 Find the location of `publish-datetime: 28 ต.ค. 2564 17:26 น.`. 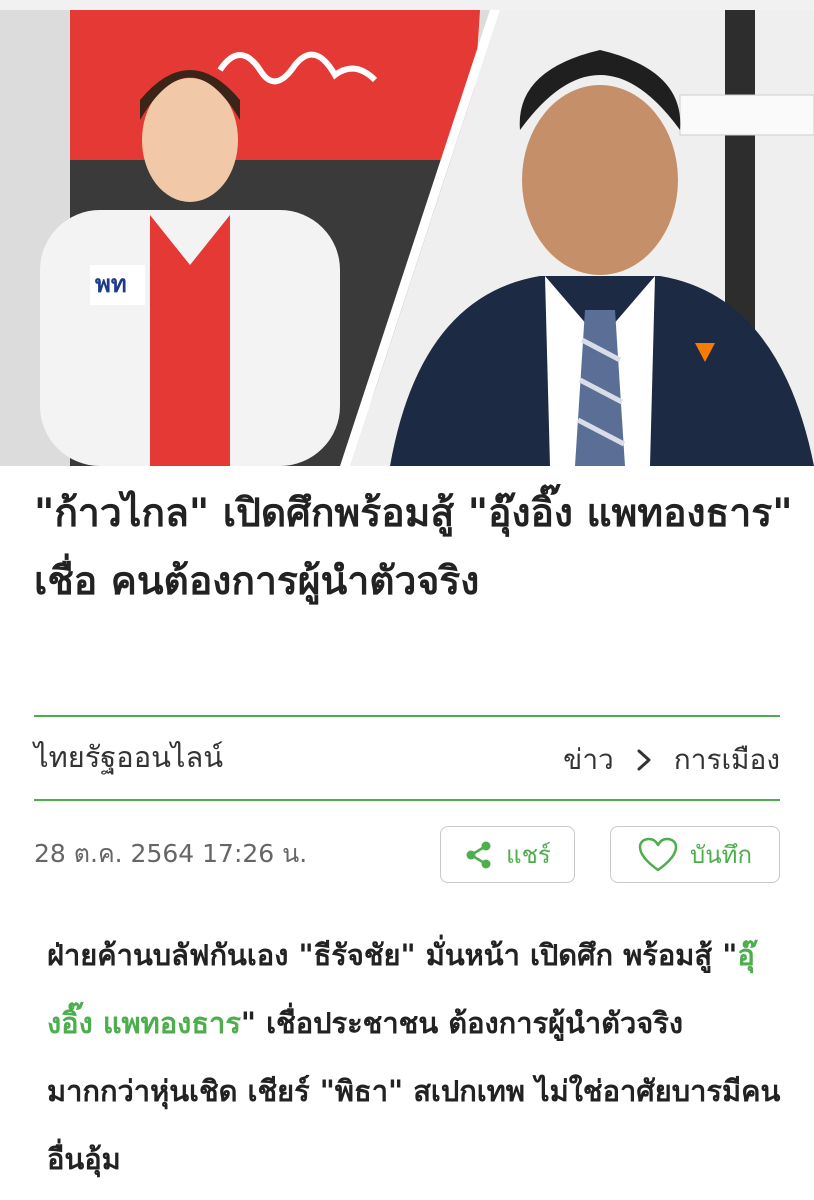

publish-datetime: 28 ต.ค. 2564 17:26 น. is located at coordinates (171, 853).